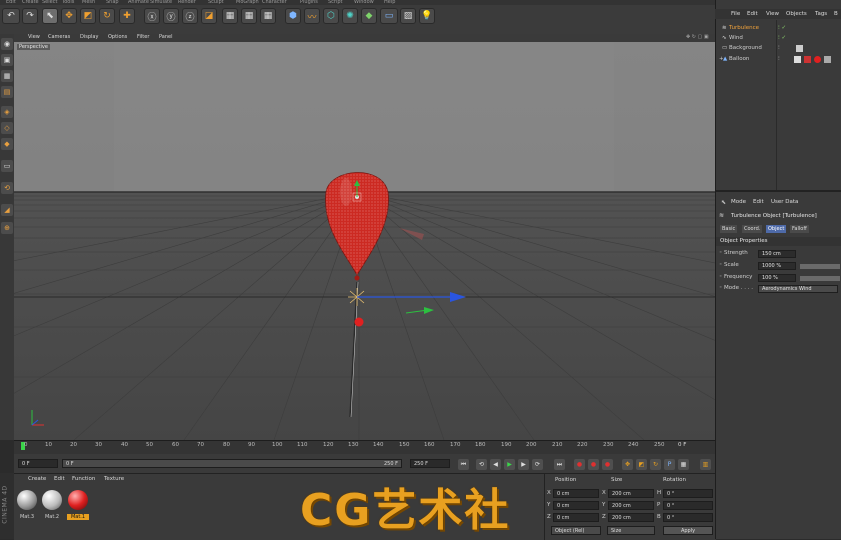  What do you see at coordinates (631, 493) in the screenshot?
I see `size-x-field: 200 cm` at bounding box center [631, 493].